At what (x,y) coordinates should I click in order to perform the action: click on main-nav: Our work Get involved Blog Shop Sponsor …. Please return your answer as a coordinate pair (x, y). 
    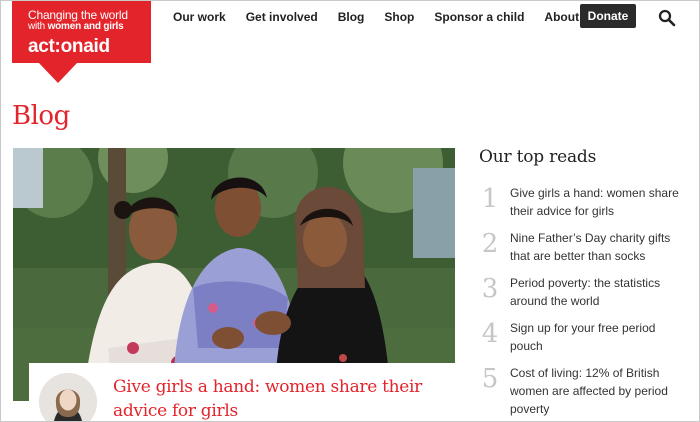
    Looking at the image, I should click on (394, 17).